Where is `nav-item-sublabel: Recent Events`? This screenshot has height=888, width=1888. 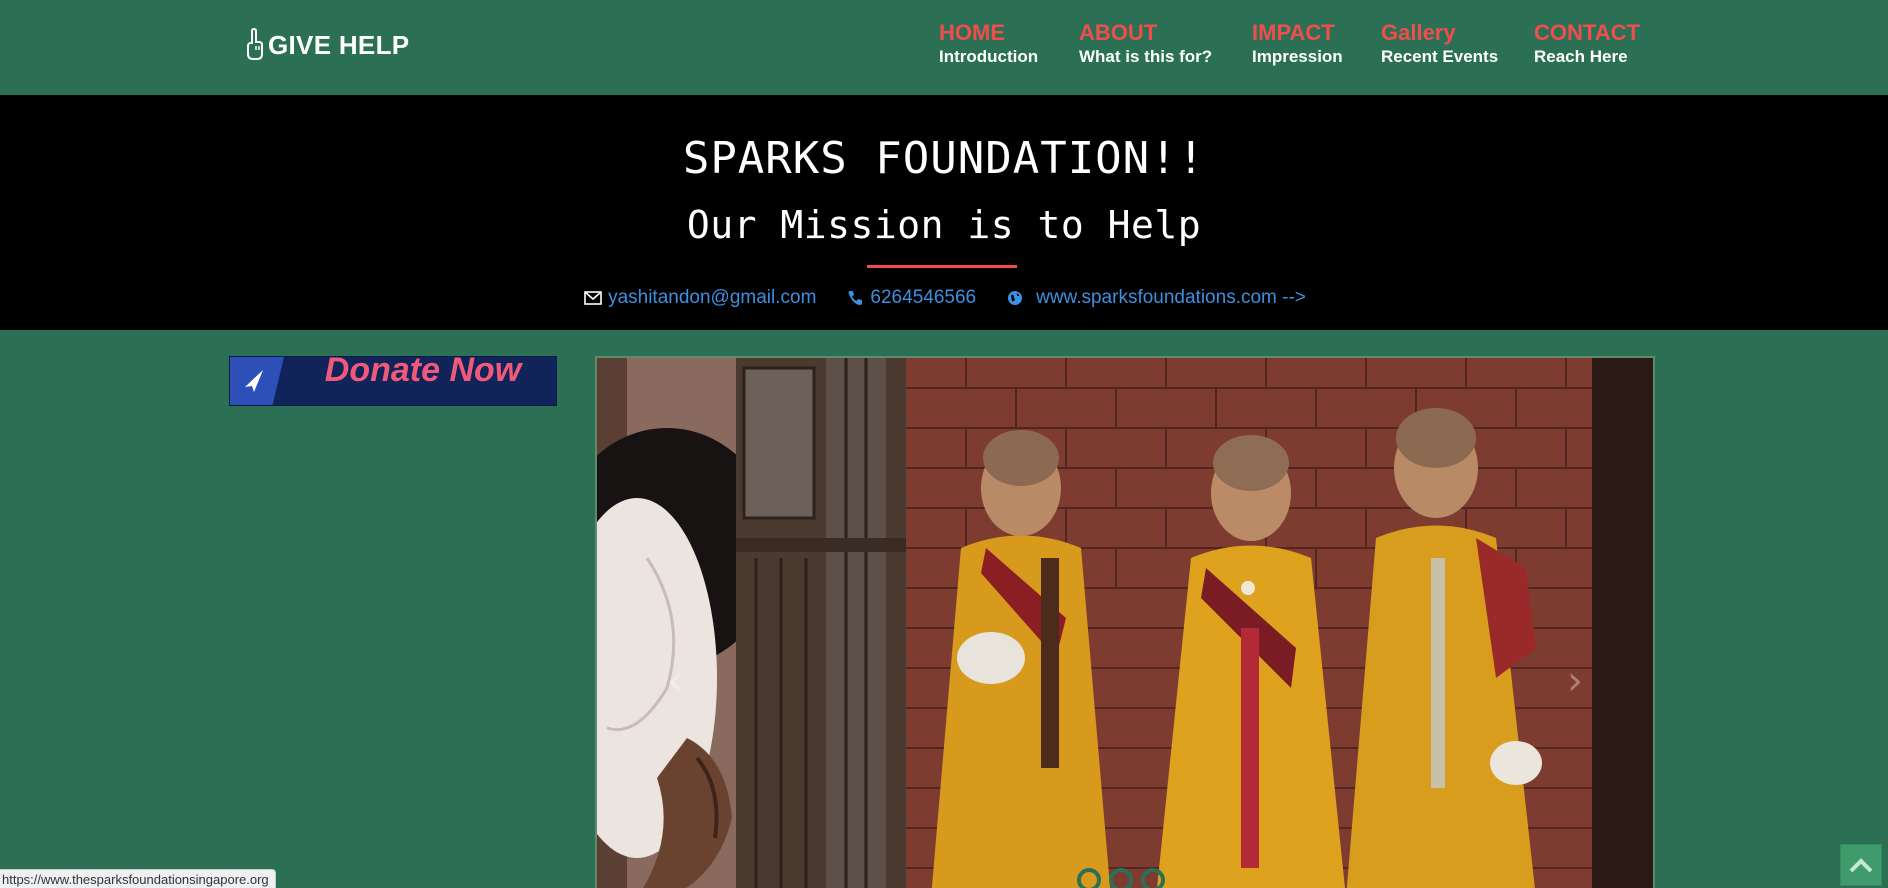 nav-item-sublabel: Recent Events is located at coordinates (1440, 56).